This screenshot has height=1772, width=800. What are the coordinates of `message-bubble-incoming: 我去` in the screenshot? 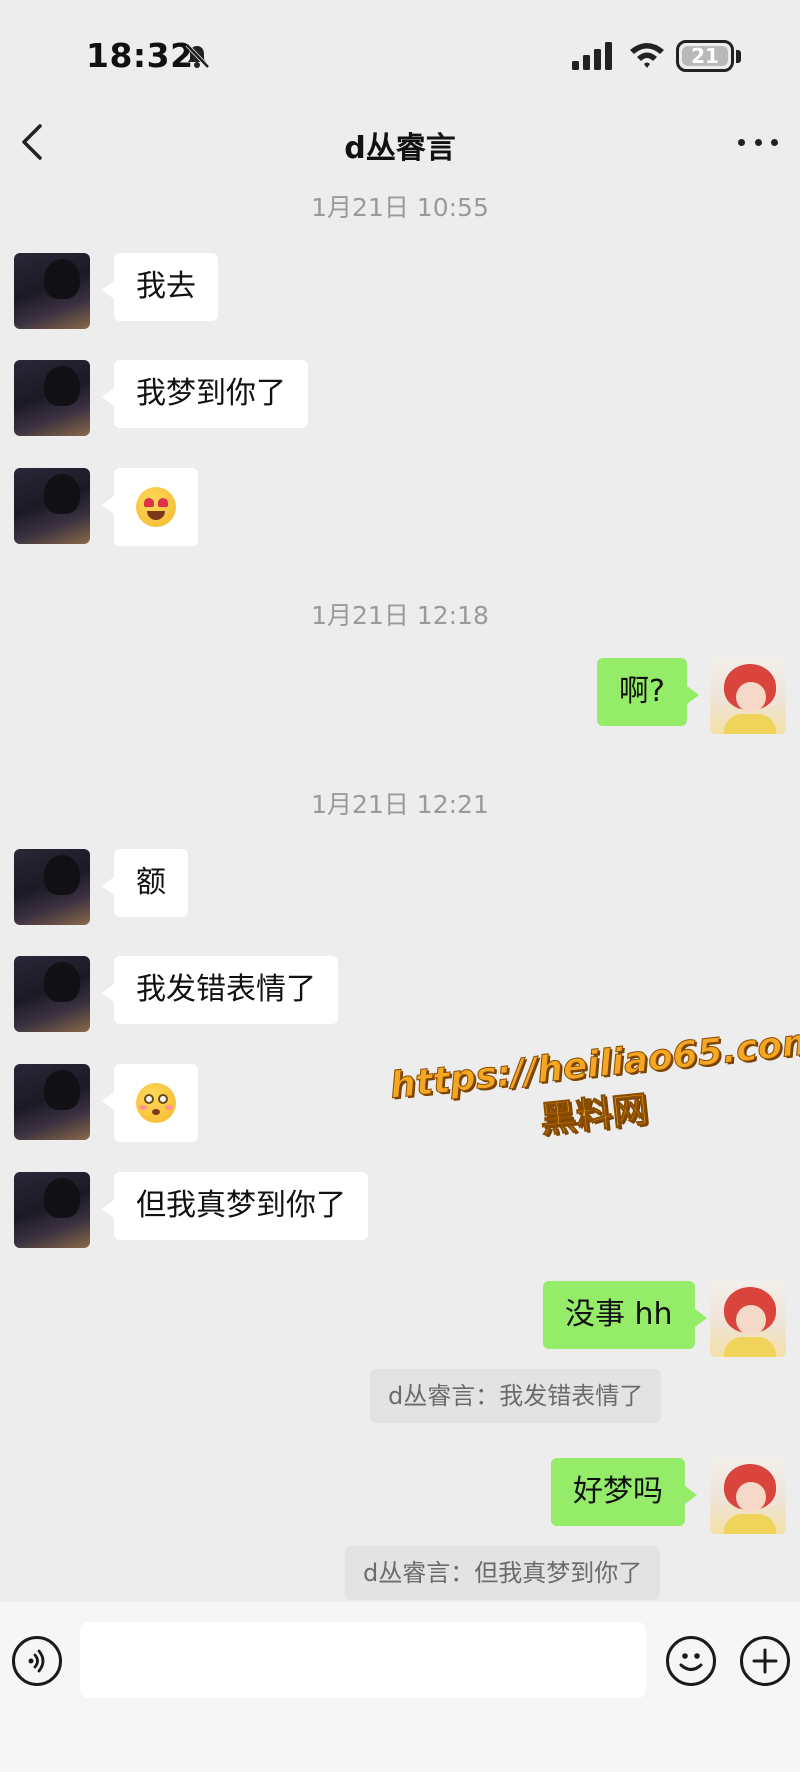 It's located at (160, 287).